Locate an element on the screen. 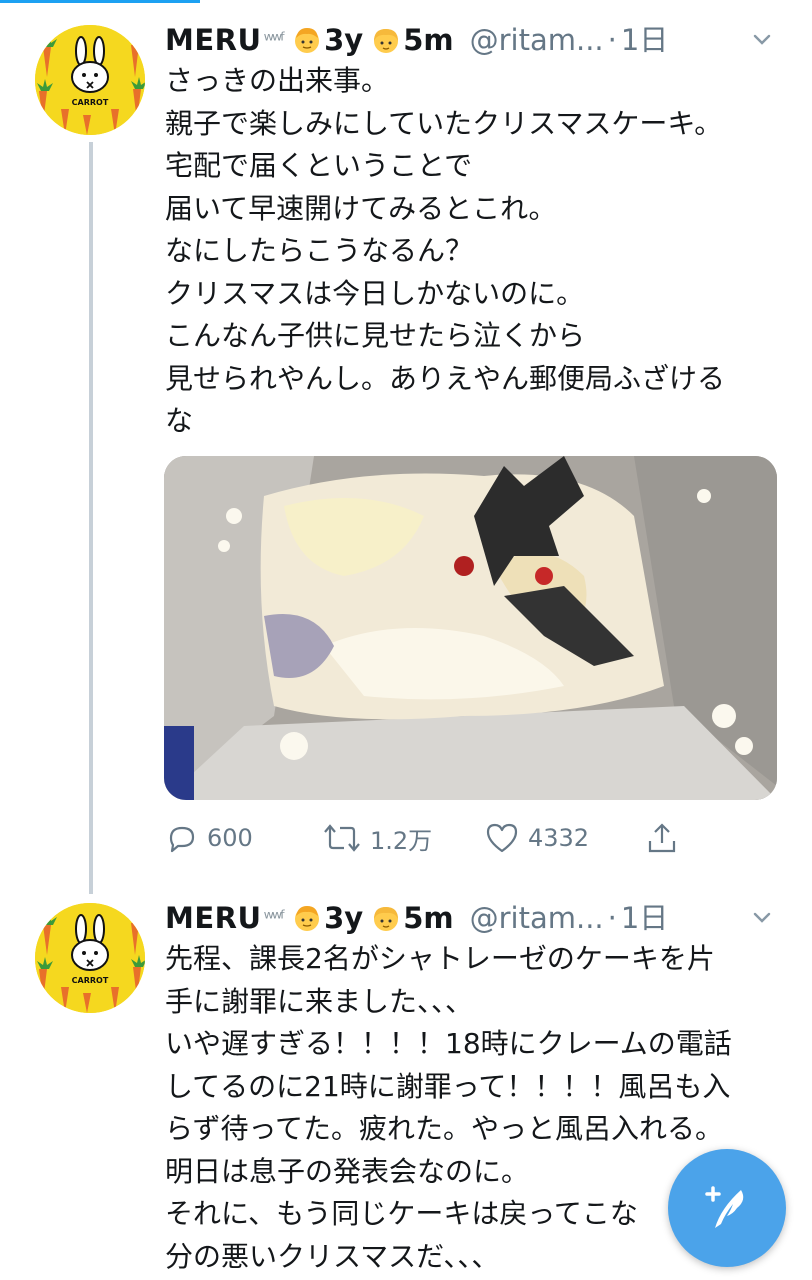  share-icon is located at coordinates (662, 838).